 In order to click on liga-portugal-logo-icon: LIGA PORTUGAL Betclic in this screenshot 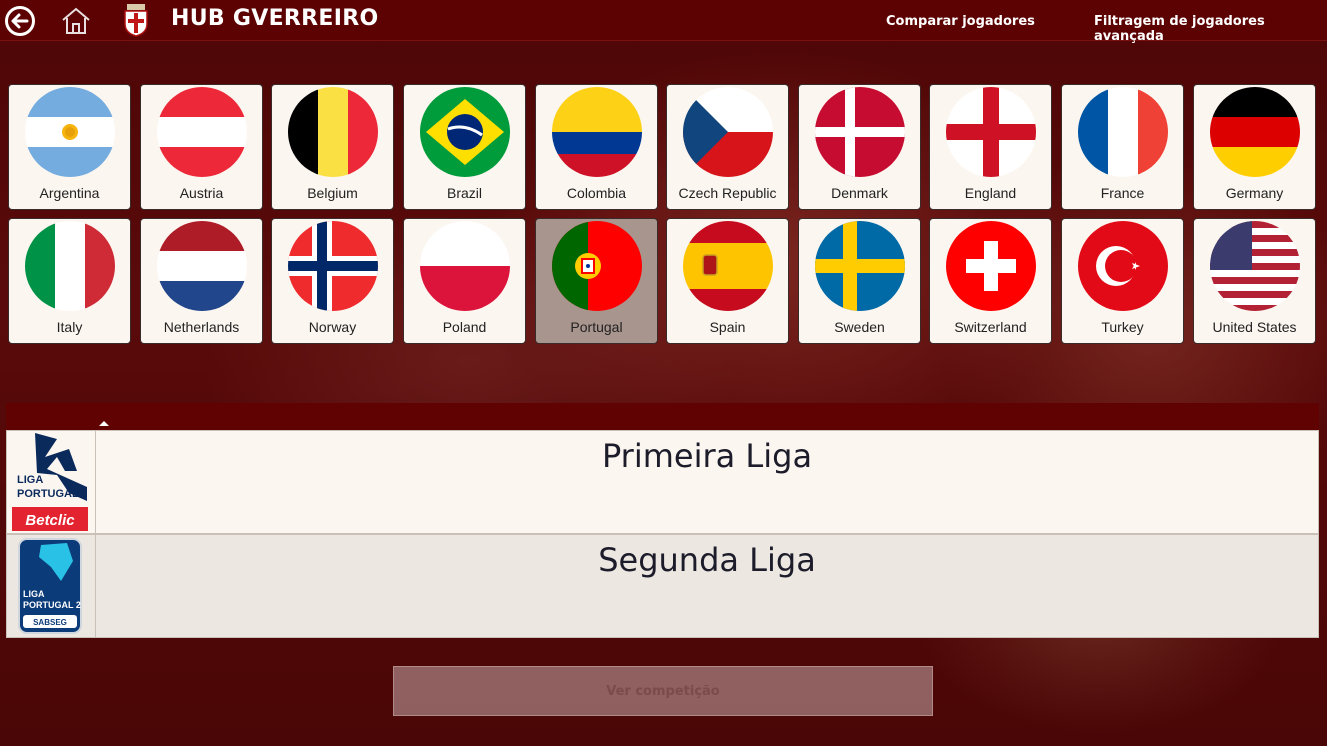, I will do `click(50, 482)`.